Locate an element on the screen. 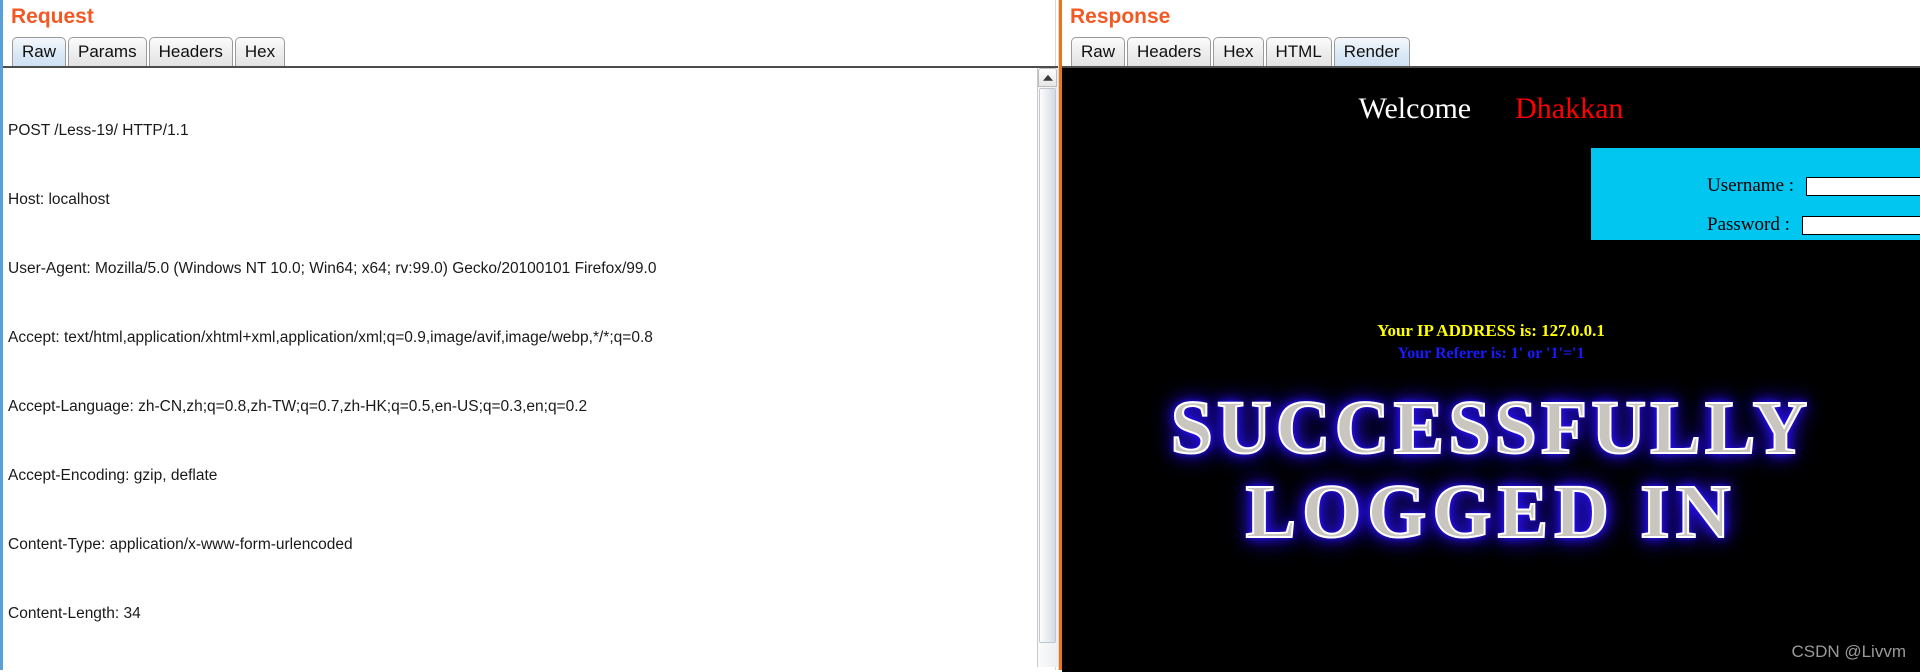 The width and height of the screenshot is (1920, 672). request-line: Accept-Encoding: gzip, deflate is located at coordinates (113, 475).